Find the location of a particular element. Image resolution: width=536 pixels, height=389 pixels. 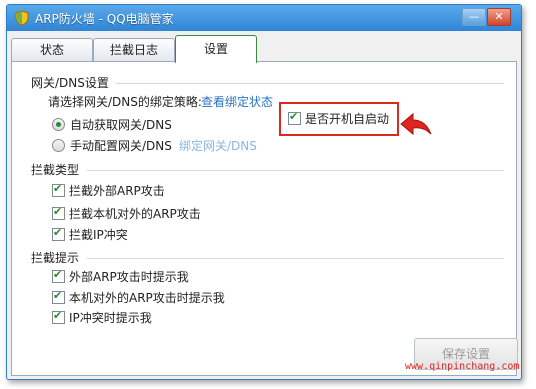

checkbox-notify-external-arp-label: 外部ARP攻击时提示我 is located at coordinates (129, 277).